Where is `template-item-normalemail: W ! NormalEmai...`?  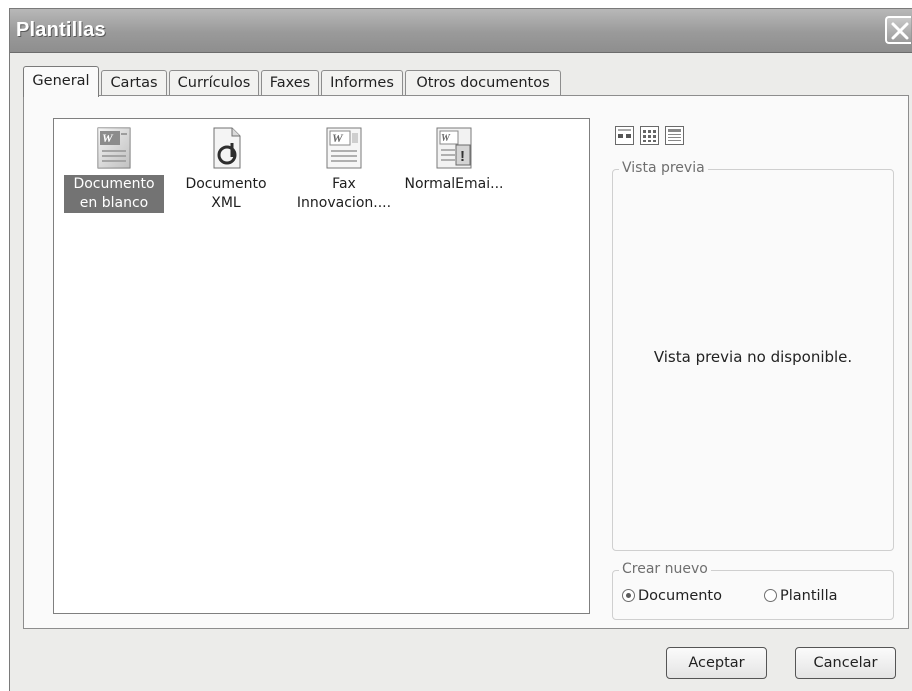
template-item-normalemail: W ! NormalEmai... is located at coordinates (454, 159).